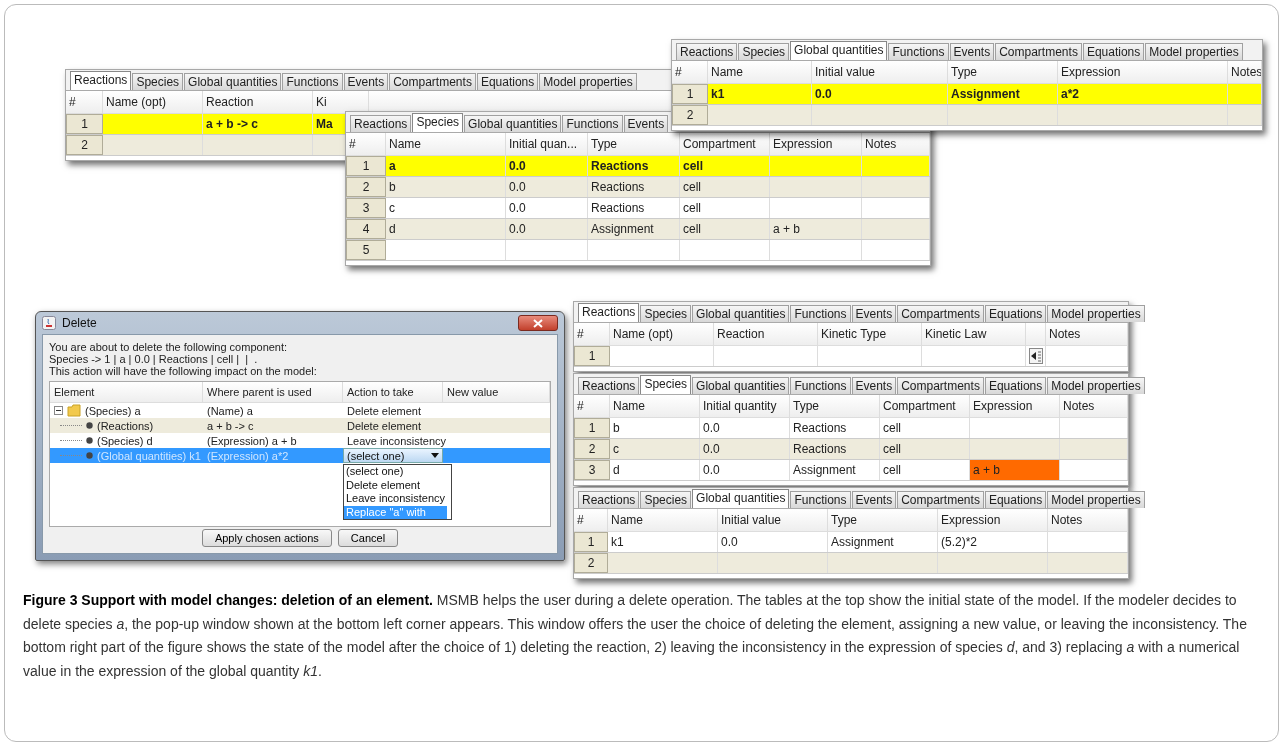 Image resolution: width=1283 pixels, height=748 pixels. I want to click on close-button, so click(538, 323).